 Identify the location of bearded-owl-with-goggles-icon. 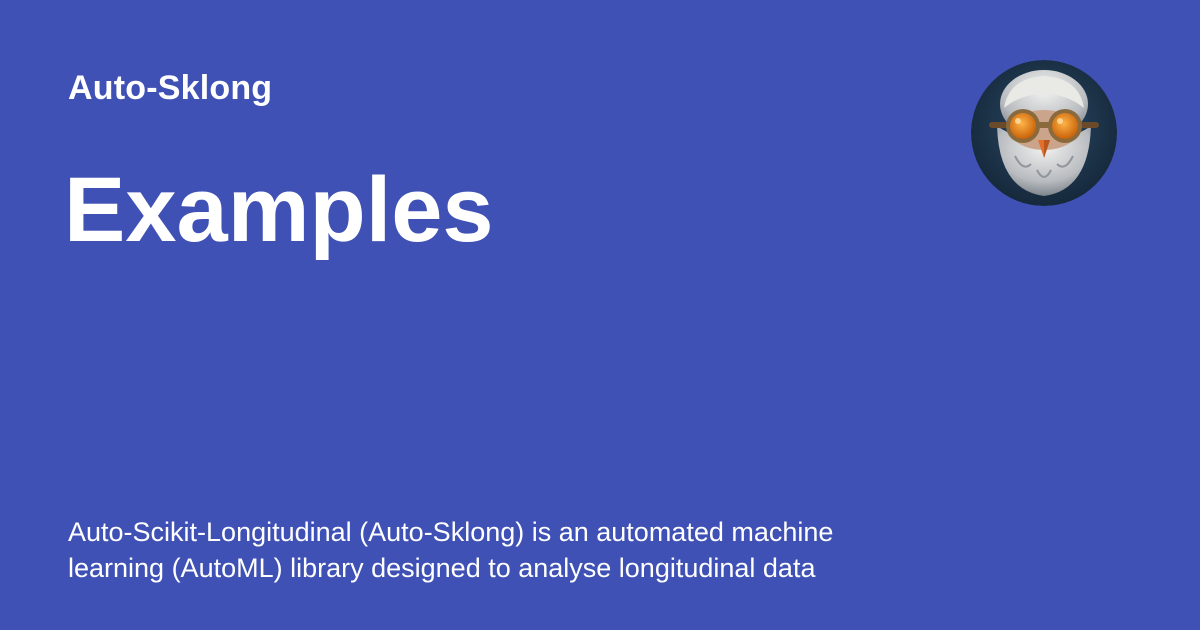
(1044, 133).